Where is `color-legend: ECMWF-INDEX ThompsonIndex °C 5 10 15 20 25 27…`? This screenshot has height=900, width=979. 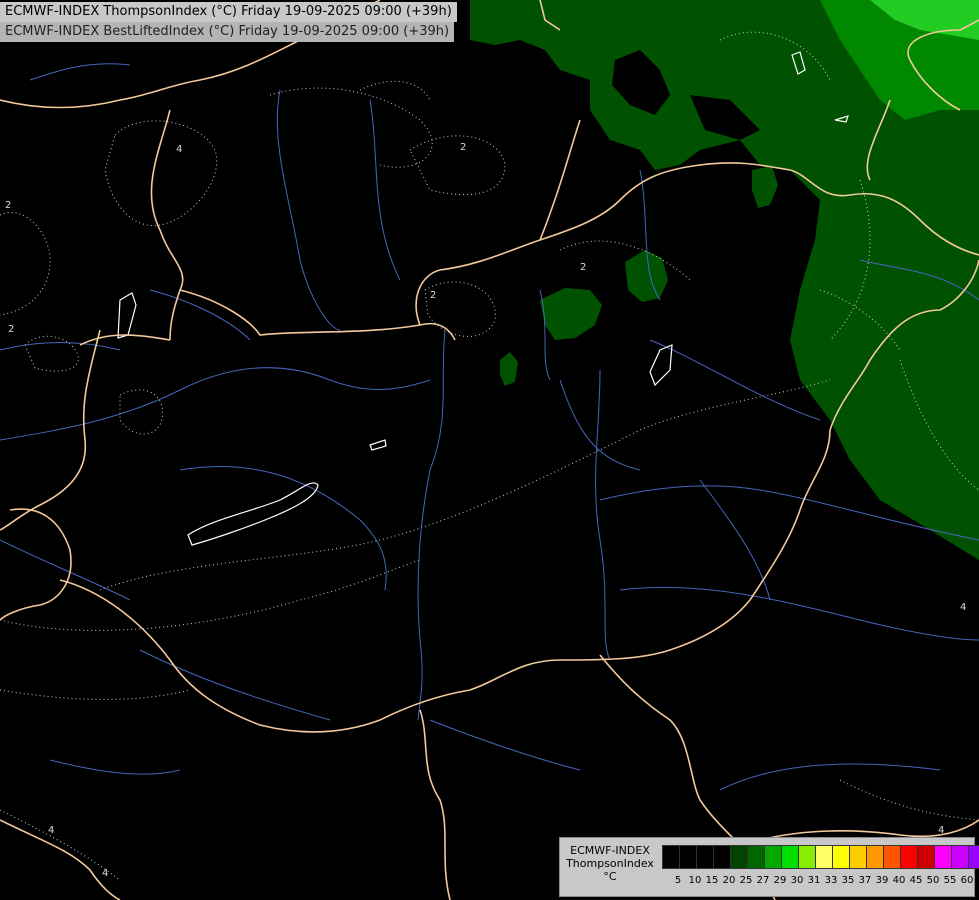 color-legend: ECMWF-INDEX ThompsonIndex °C 5 10 15 20 25 27… is located at coordinates (769, 867).